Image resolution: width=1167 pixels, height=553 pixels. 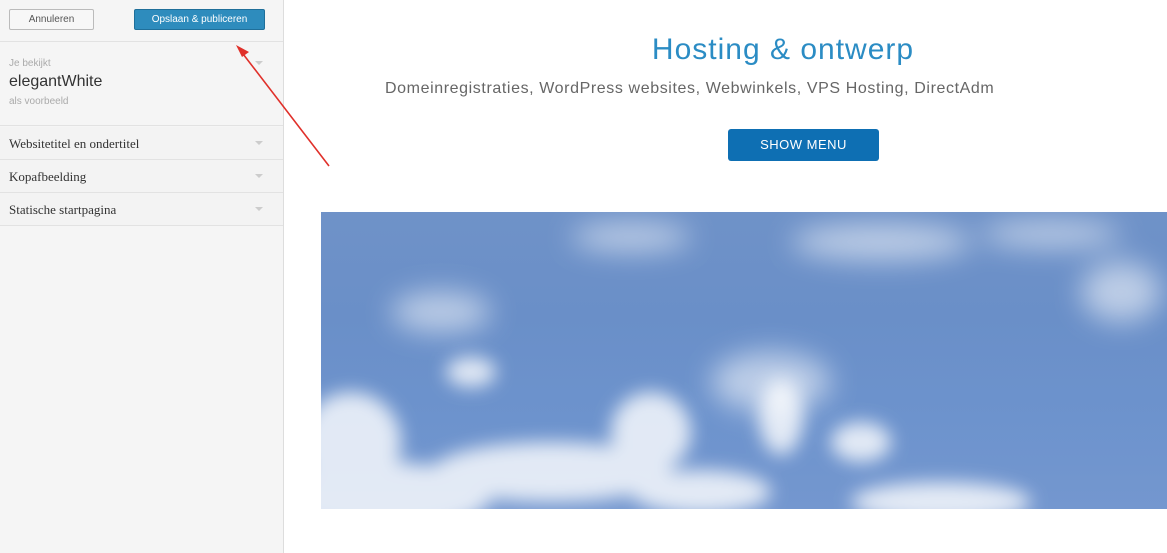 What do you see at coordinates (141, 84) in the screenshot?
I see `theme-info-panel: Je bekijkt elegantWhite als voorbeeld` at bounding box center [141, 84].